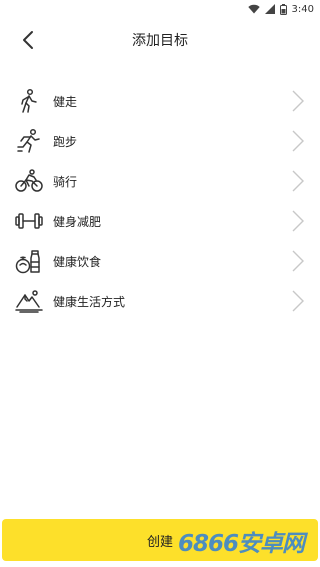 The height and width of the screenshot is (567, 320). I want to click on goal-item-label: 健身减肥, so click(77, 221).